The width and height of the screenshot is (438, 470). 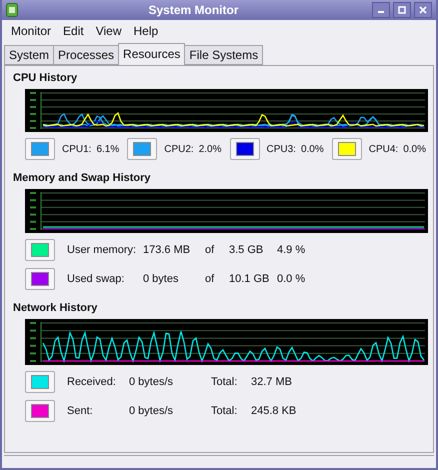 I want to click on section-title: CPU History, so click(x=45, y=78).